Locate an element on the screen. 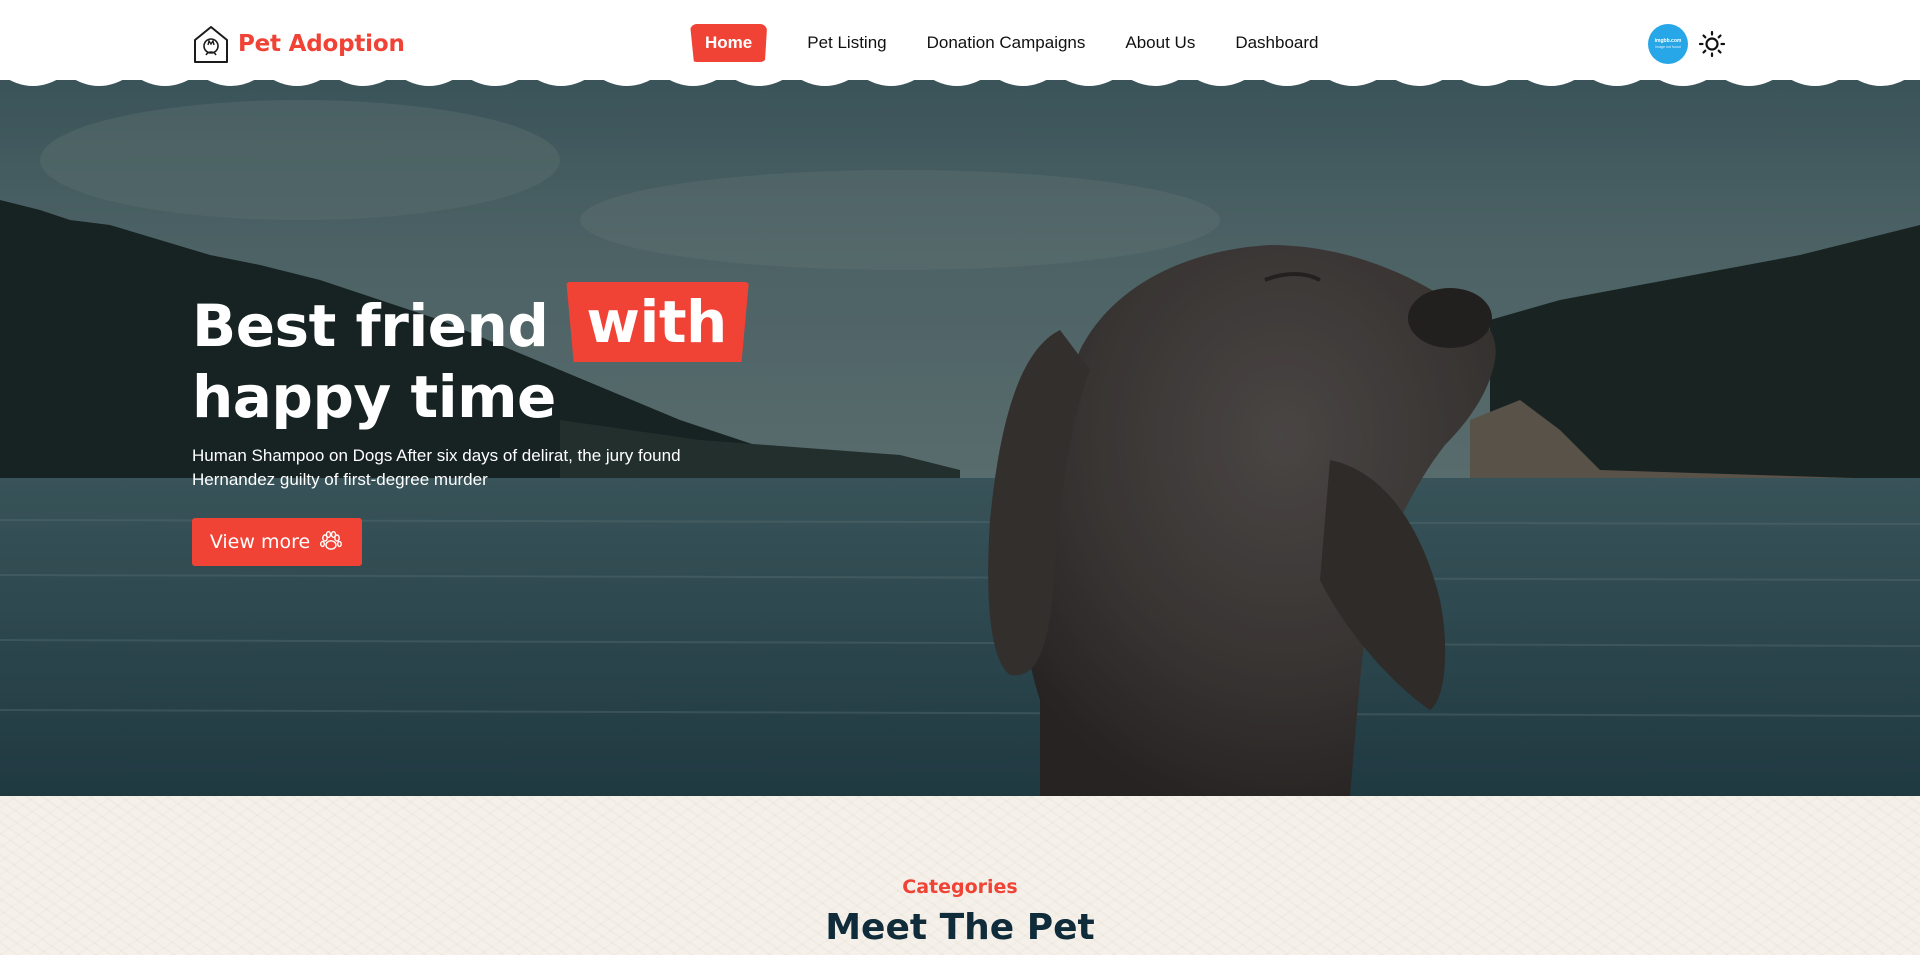 The image size is (1920, 955). nav-about-us: About Us is located at coordinates (1160, 43).